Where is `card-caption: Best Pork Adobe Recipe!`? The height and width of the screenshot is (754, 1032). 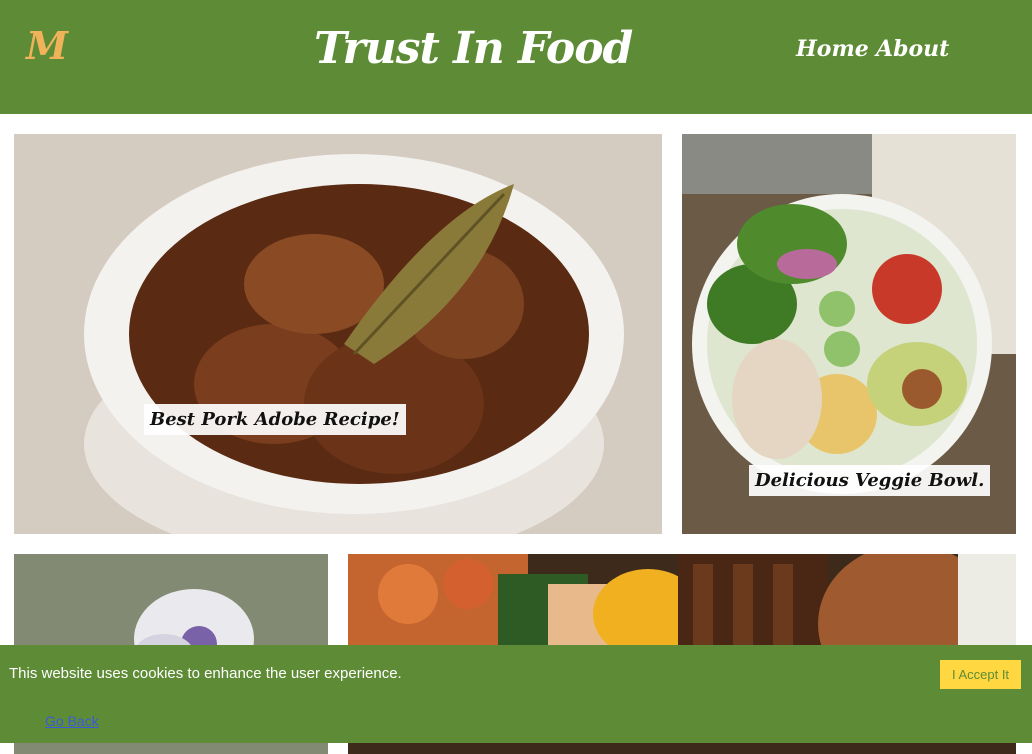 card-caption: Best Pork Adobe Recipe! is located at coordinates (275, 419).